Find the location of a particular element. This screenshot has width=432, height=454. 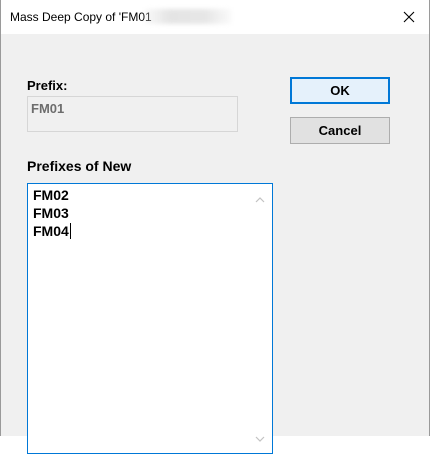

scroll-down-button is located at coordinates (260, 438).